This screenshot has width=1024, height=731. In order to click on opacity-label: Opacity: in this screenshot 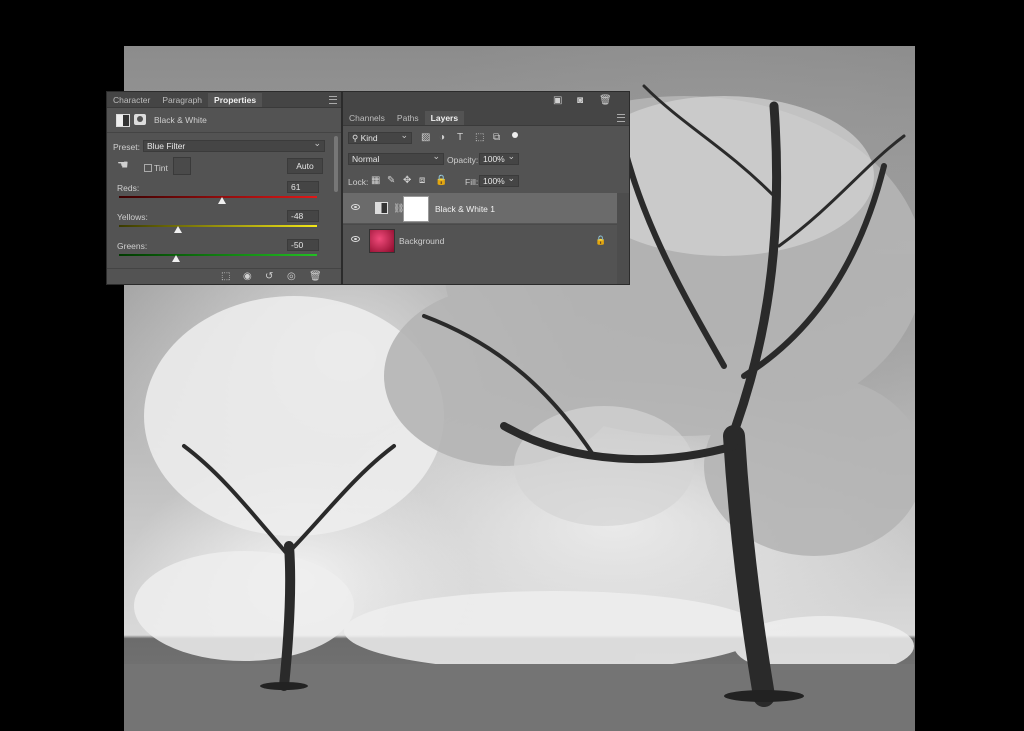, I will do `click(463, 160)`.